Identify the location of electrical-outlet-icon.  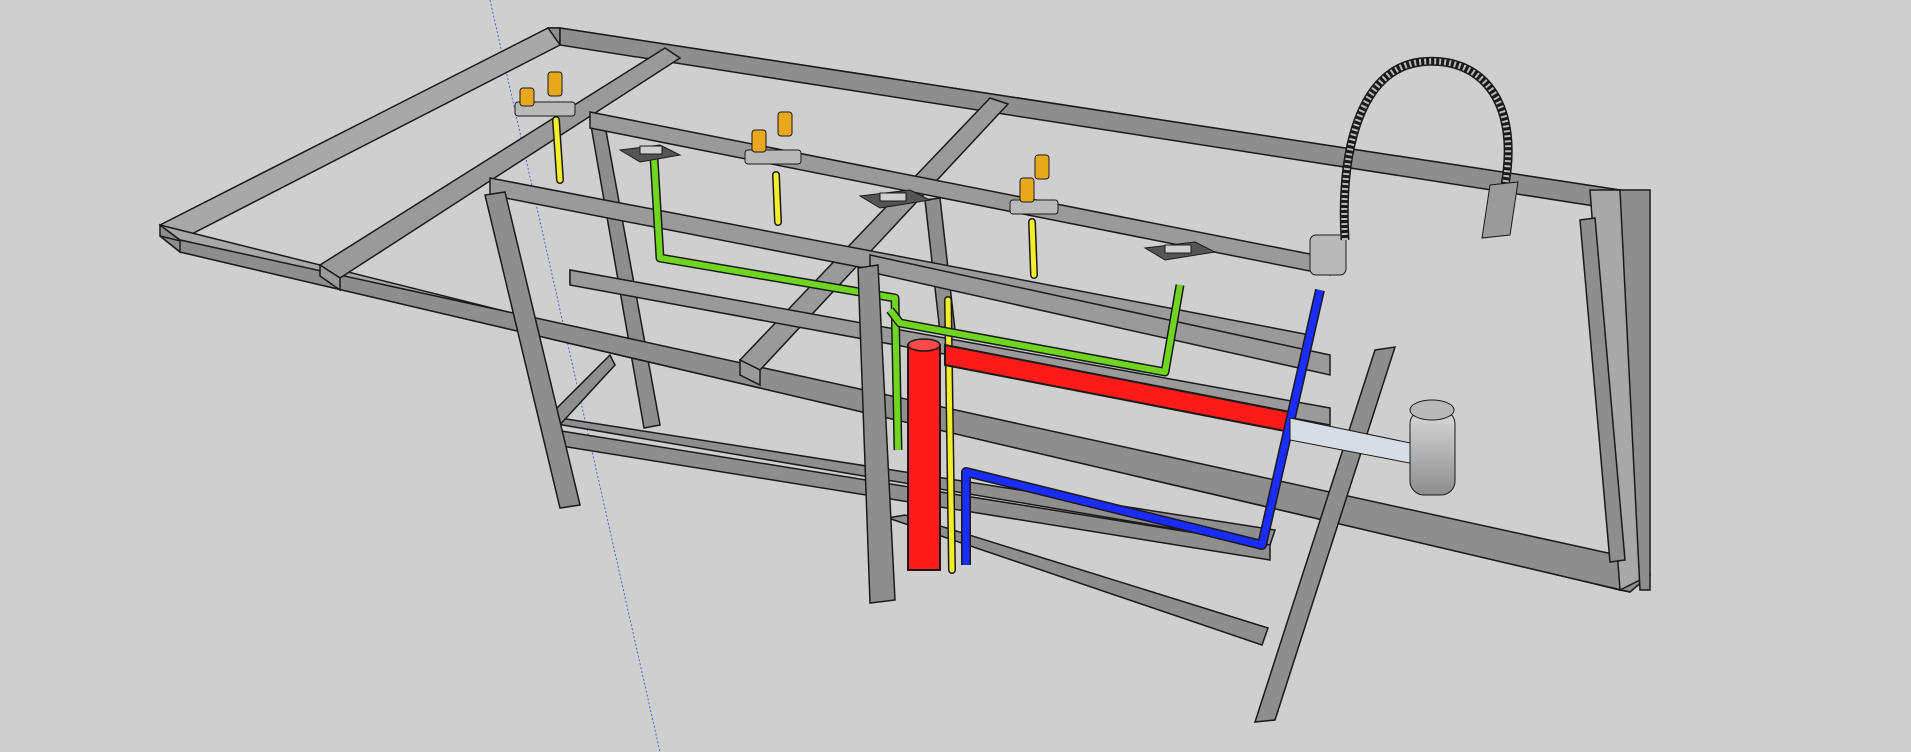
(650, 153).